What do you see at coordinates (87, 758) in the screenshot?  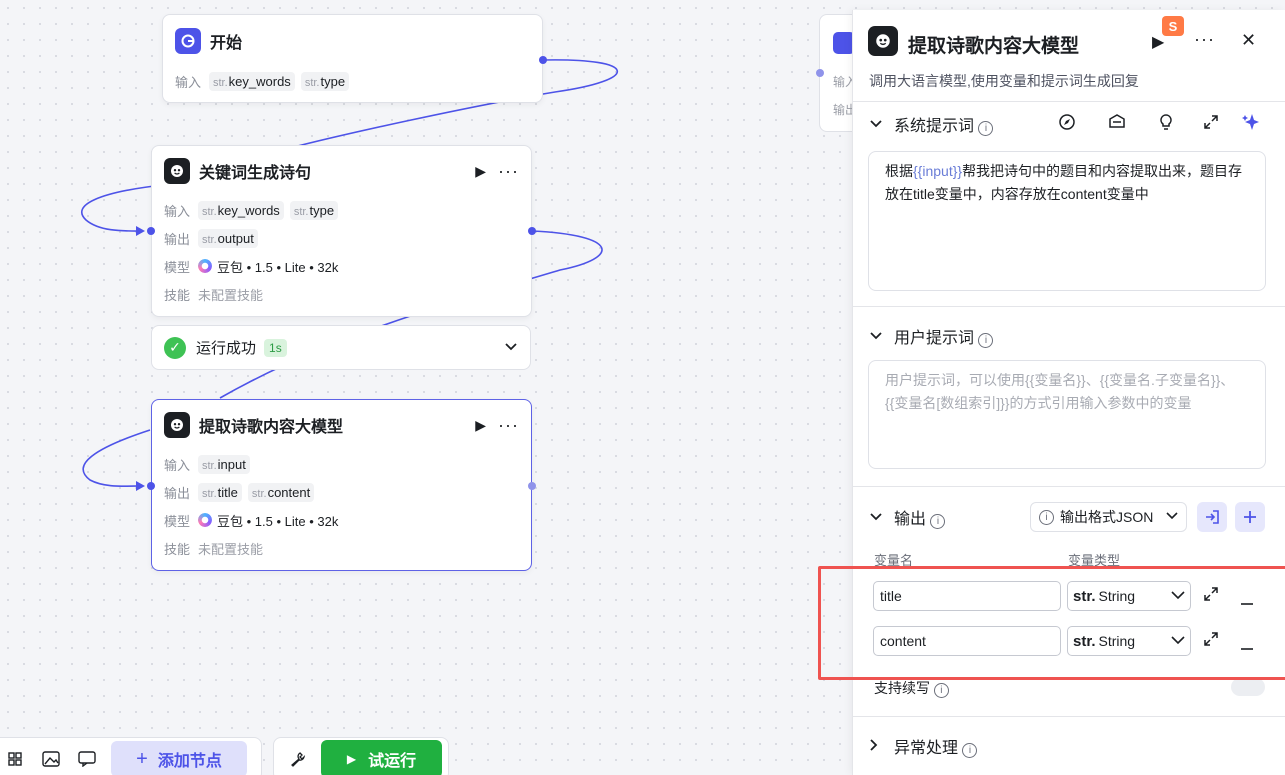 I see `comment-icon` at bounding box center [87, 758].